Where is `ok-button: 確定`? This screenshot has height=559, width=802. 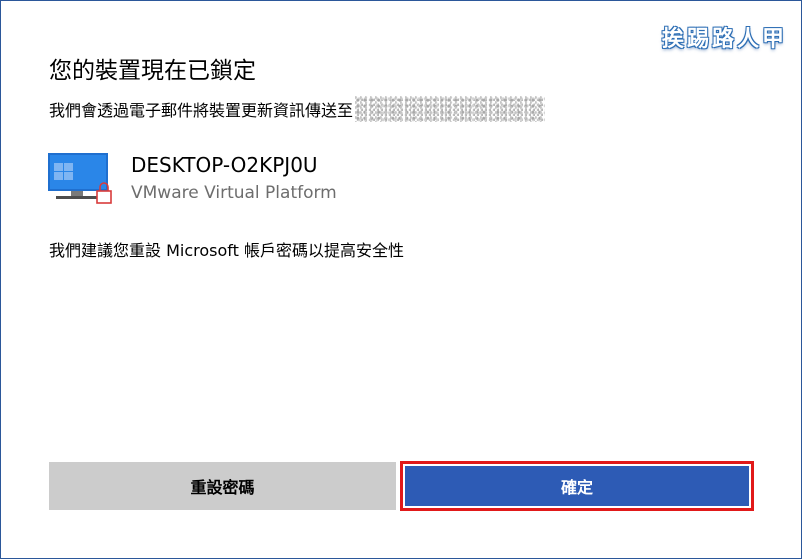 ok-button: 確定 is located at coordinates (577, 486).